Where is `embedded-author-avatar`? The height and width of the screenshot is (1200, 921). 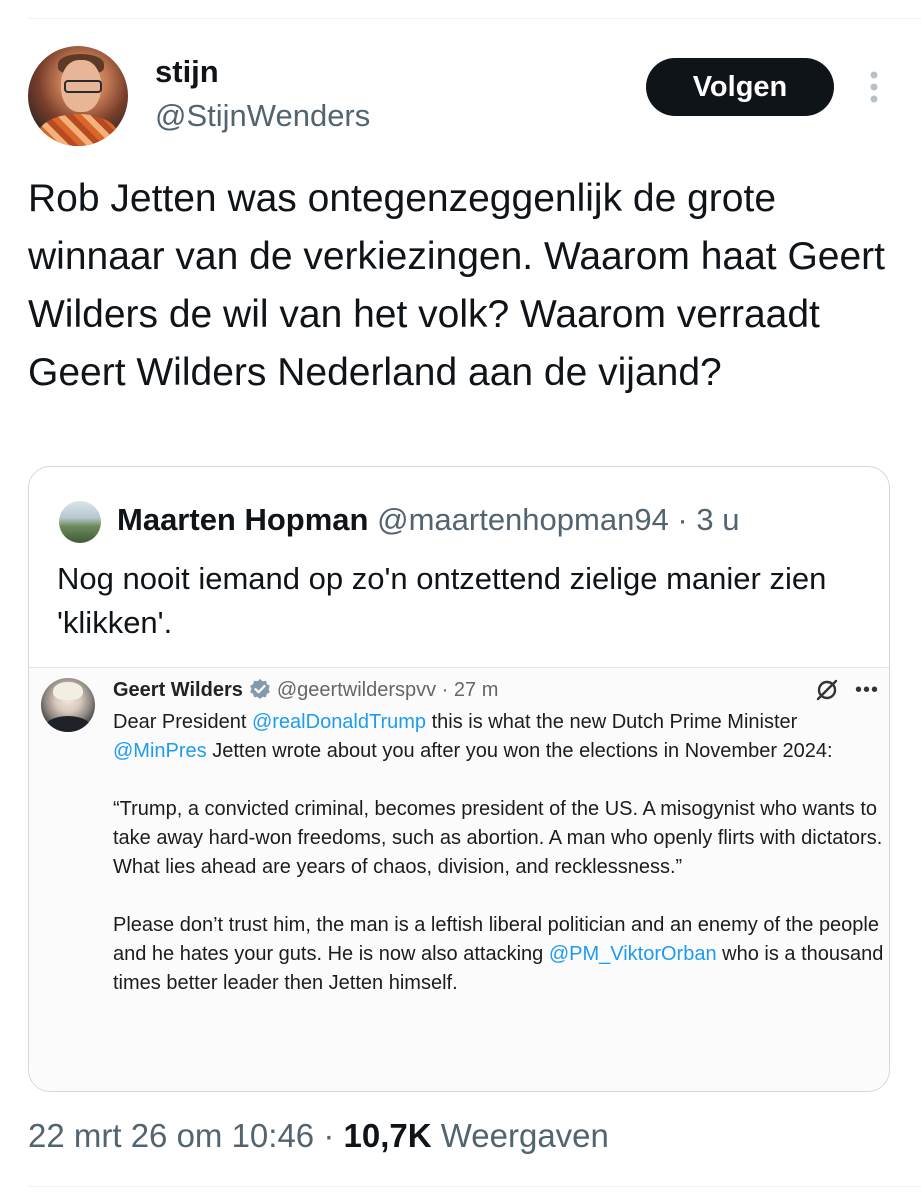 embedded-author-avatar is located at coordinates (68, 705).